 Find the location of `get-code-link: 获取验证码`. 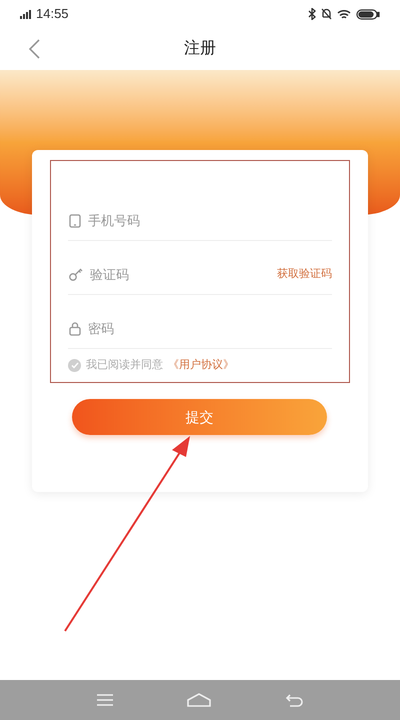

get-code-link: 获取验证码 is located at coordinates (304, 274).